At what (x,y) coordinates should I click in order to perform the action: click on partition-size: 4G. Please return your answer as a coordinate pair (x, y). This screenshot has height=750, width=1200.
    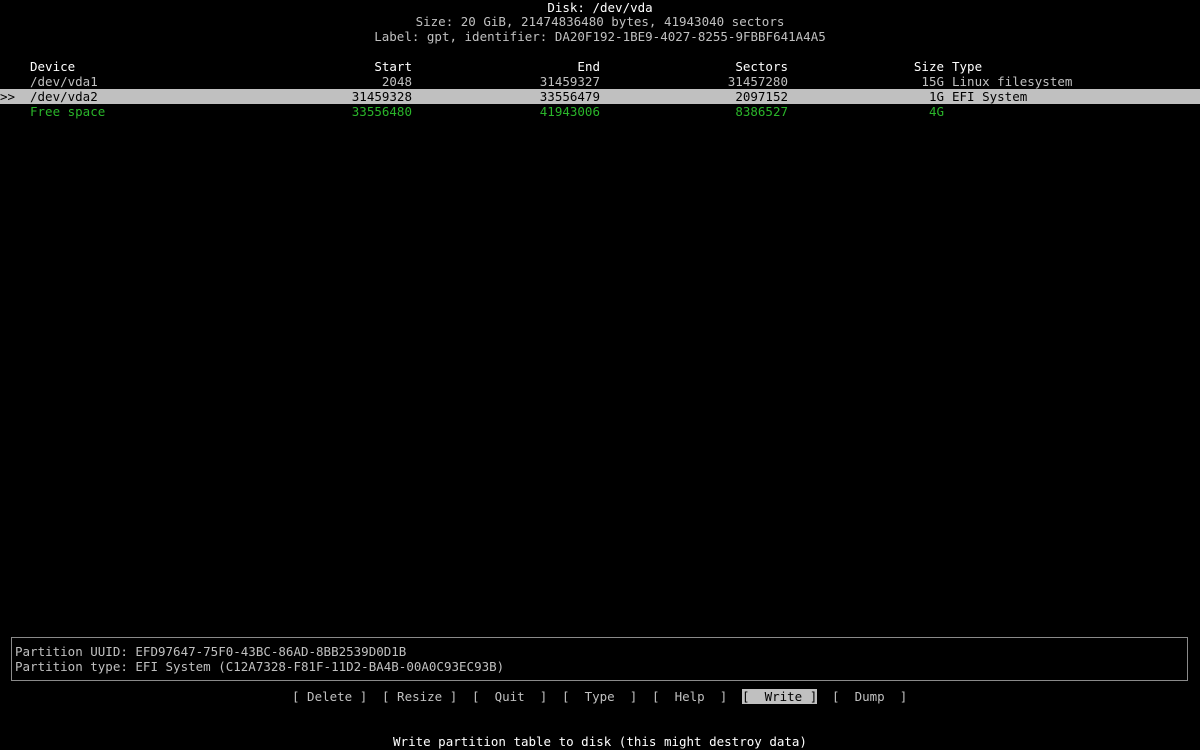
    Looking at the image, I should click on (936, 111).